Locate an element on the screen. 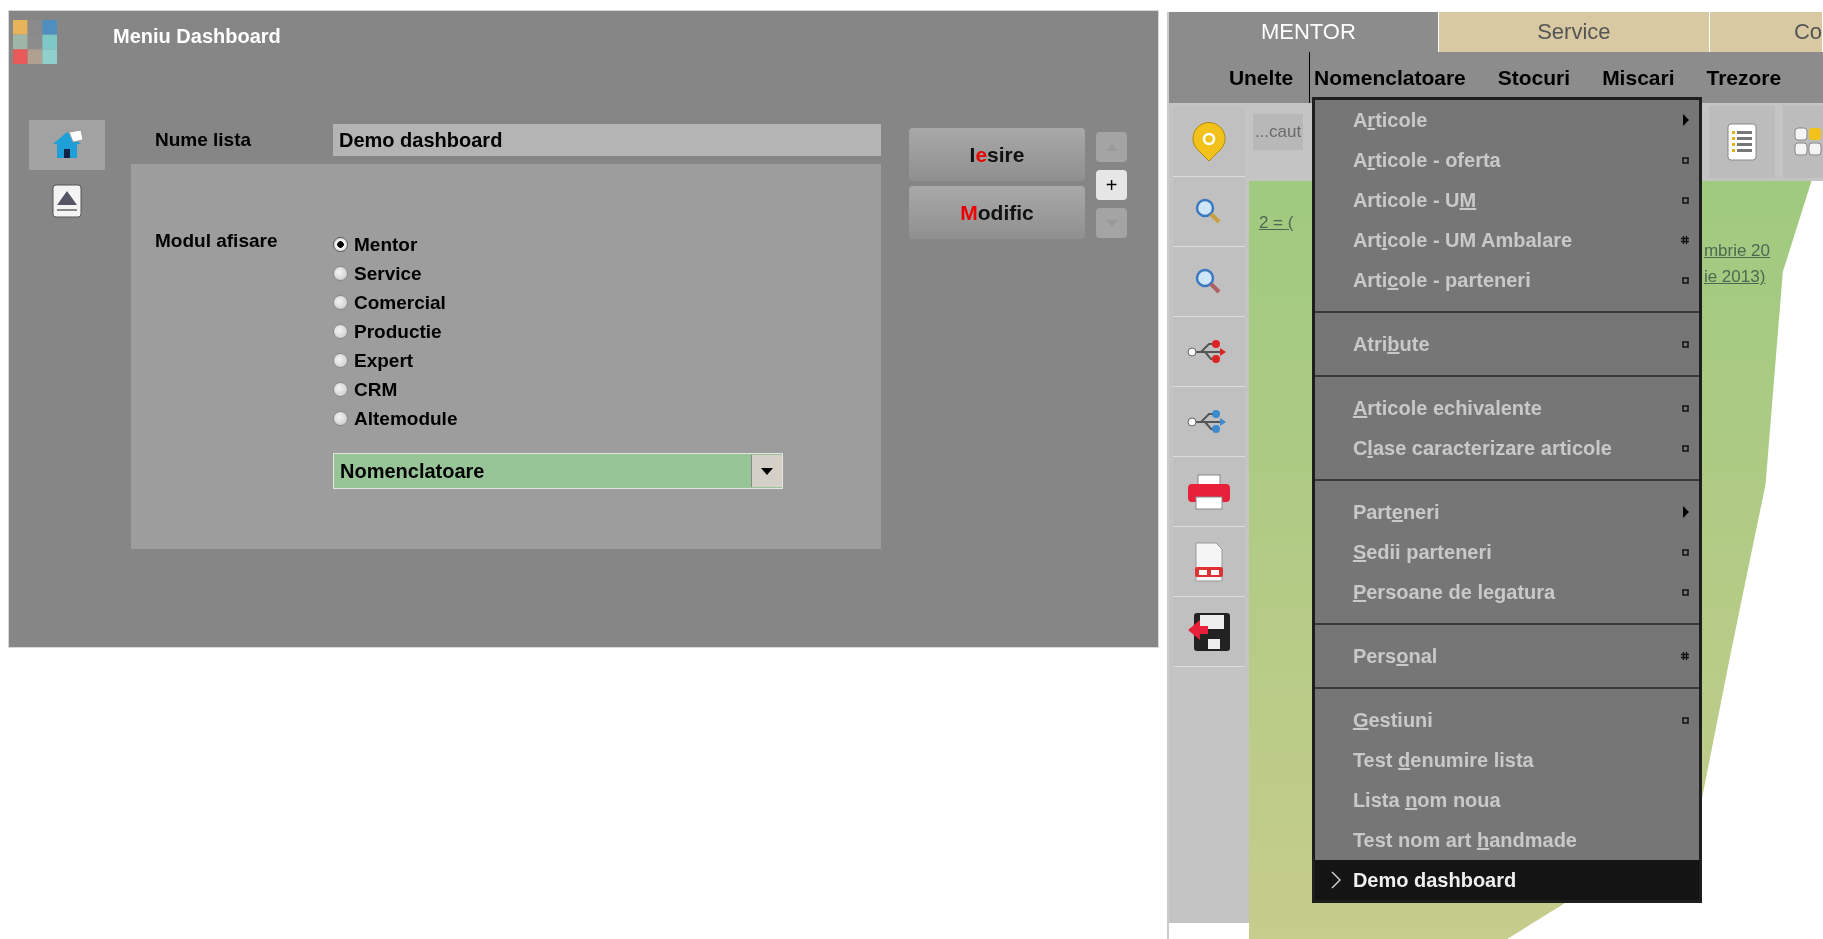 Image resolution: width=1823 pixels, height=939 pixels. list-dropdown: Nomenclatoare is located at coordinates (558, 471).